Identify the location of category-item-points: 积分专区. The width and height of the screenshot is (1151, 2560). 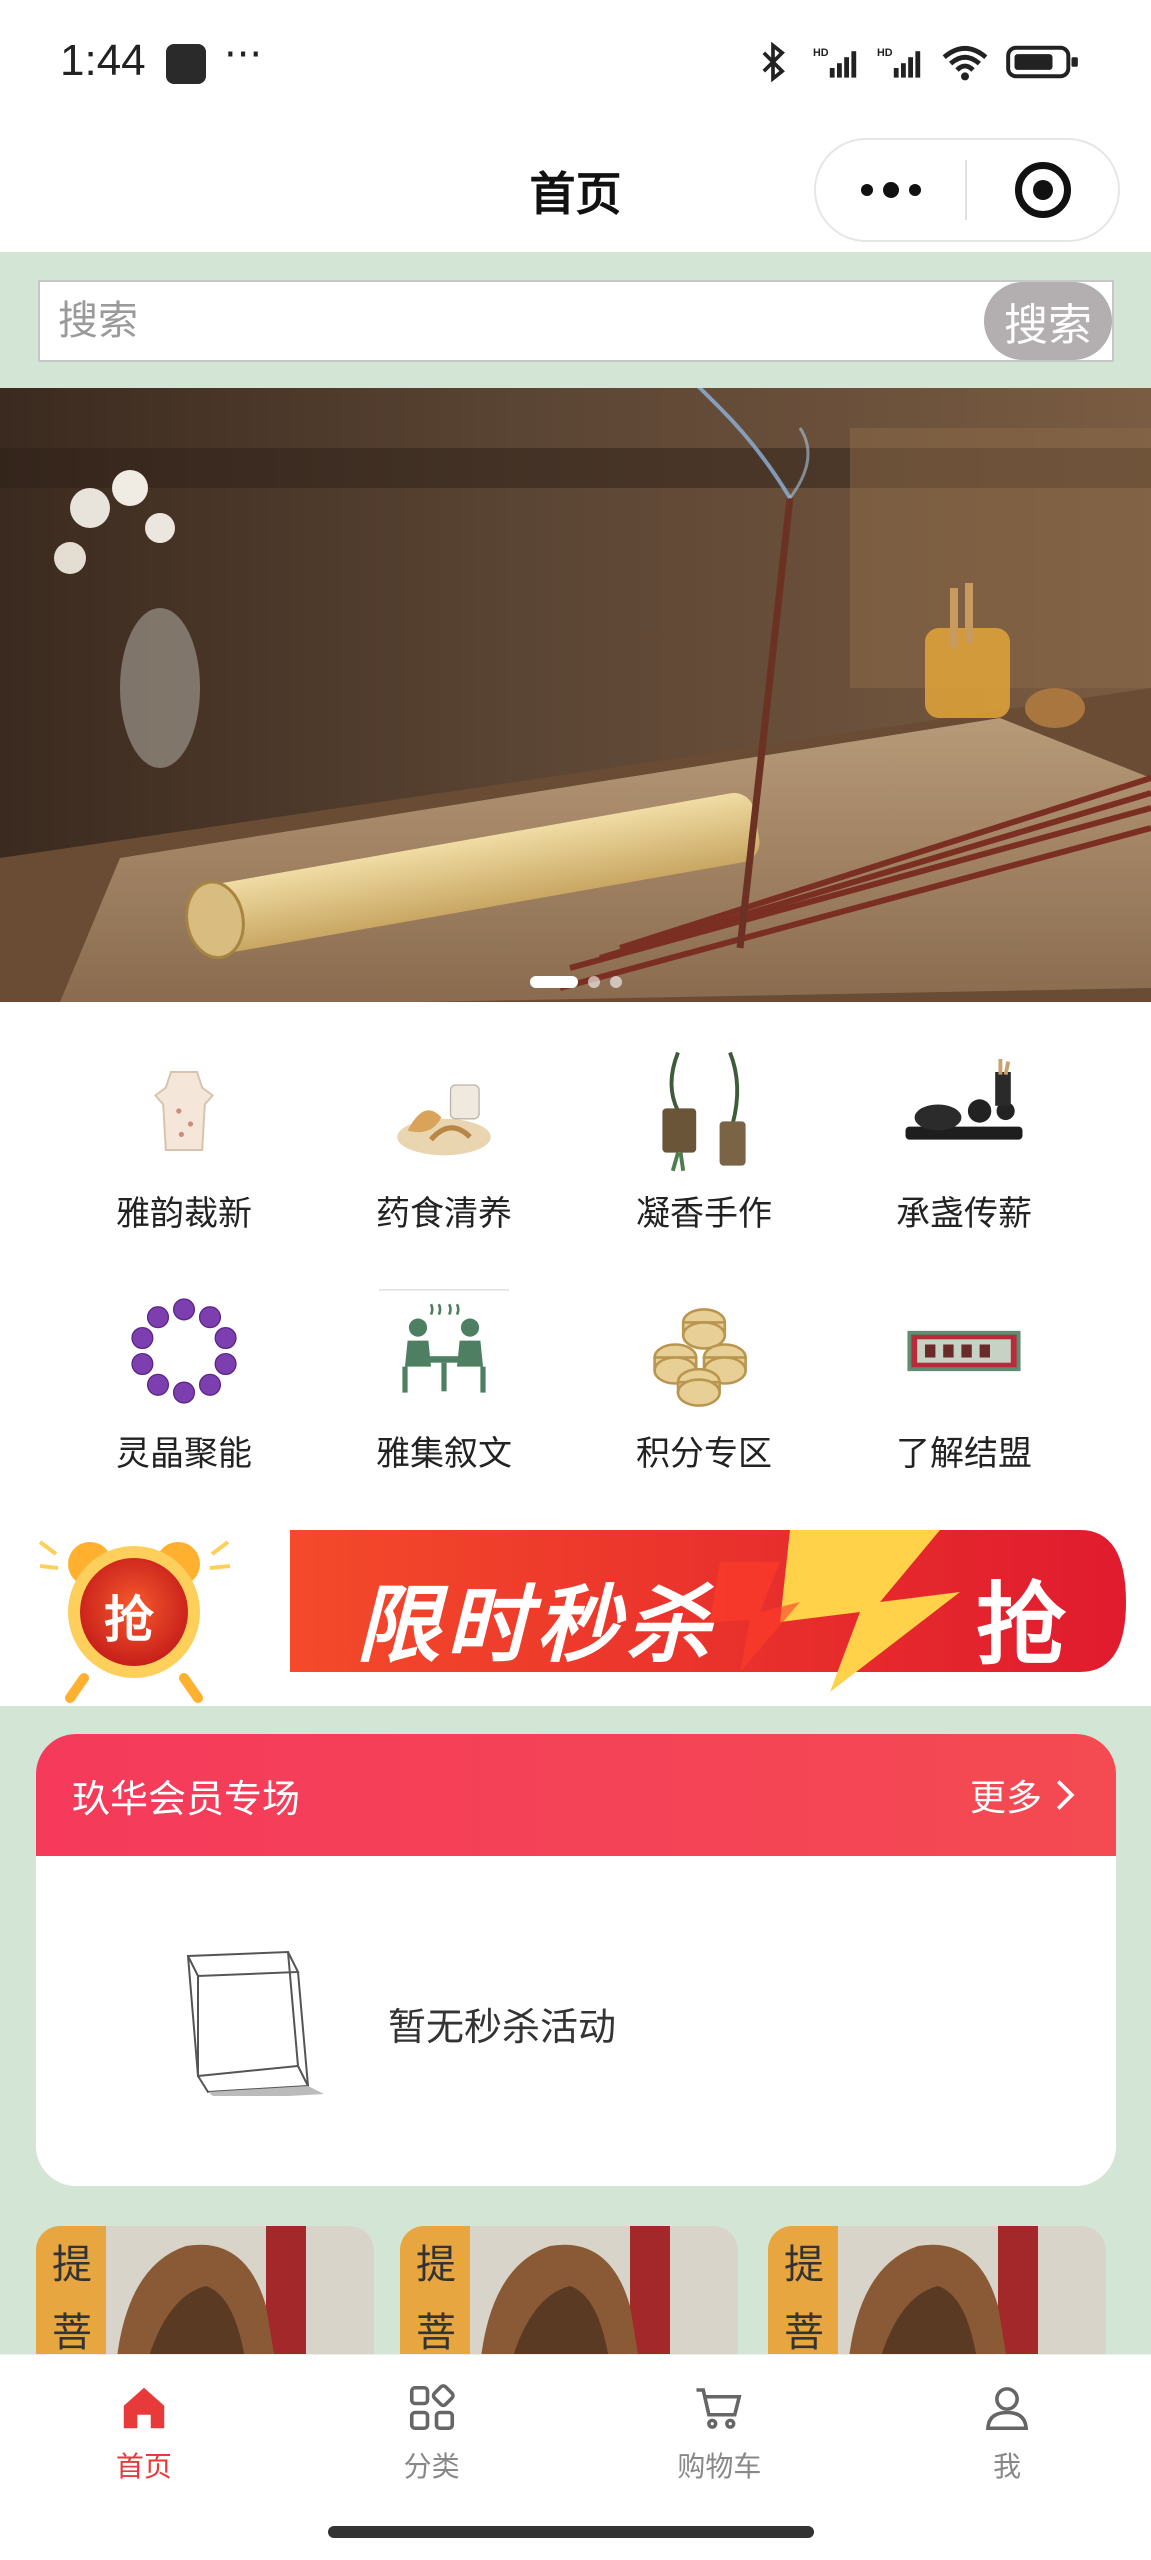
(704, 1396).